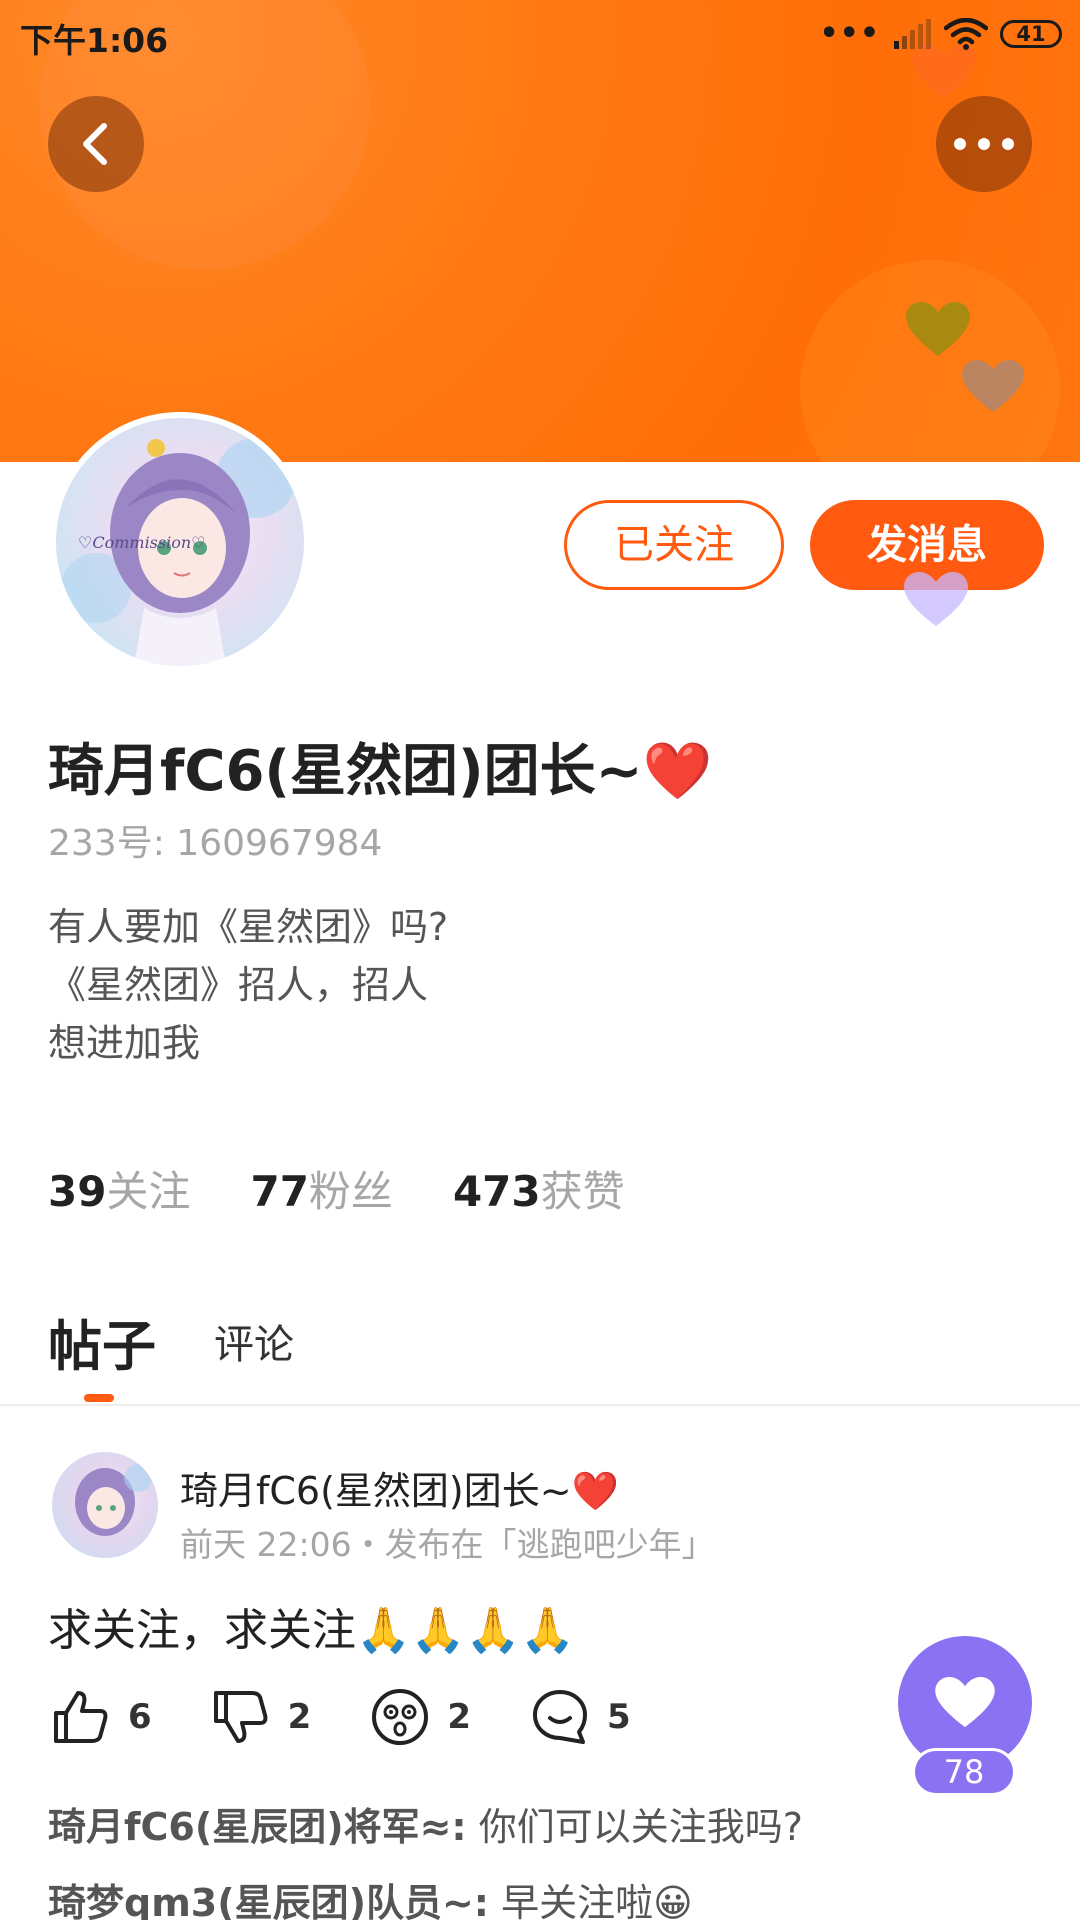 The width and height of the screenshot is (1080, 1920). I want to click on stat-likes: 473获赞, so click(539, 1188).